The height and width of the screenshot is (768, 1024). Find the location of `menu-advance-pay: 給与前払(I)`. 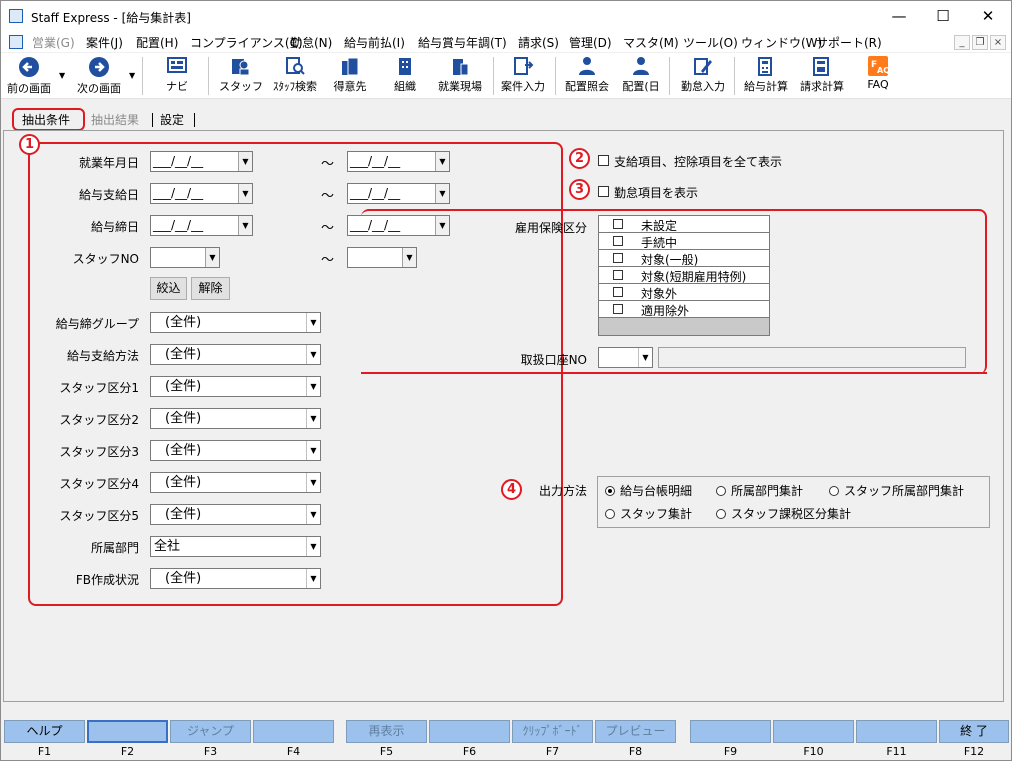

menu-advance-pay: 給与前払(I) is located at coordinates (374, 42).